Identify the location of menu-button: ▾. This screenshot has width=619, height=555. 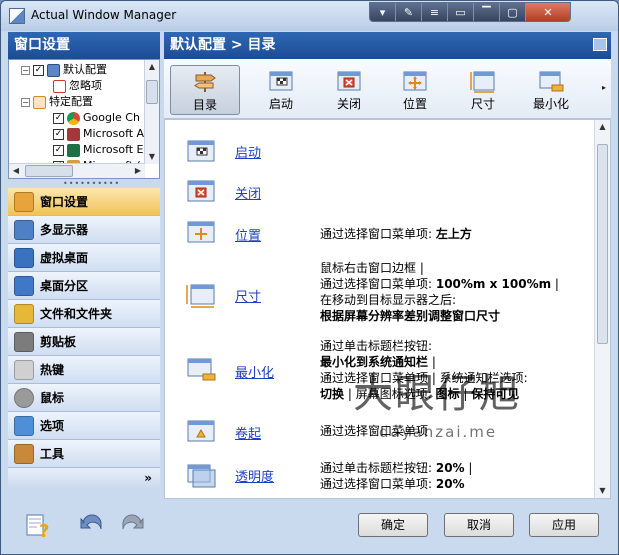
(383, 12).